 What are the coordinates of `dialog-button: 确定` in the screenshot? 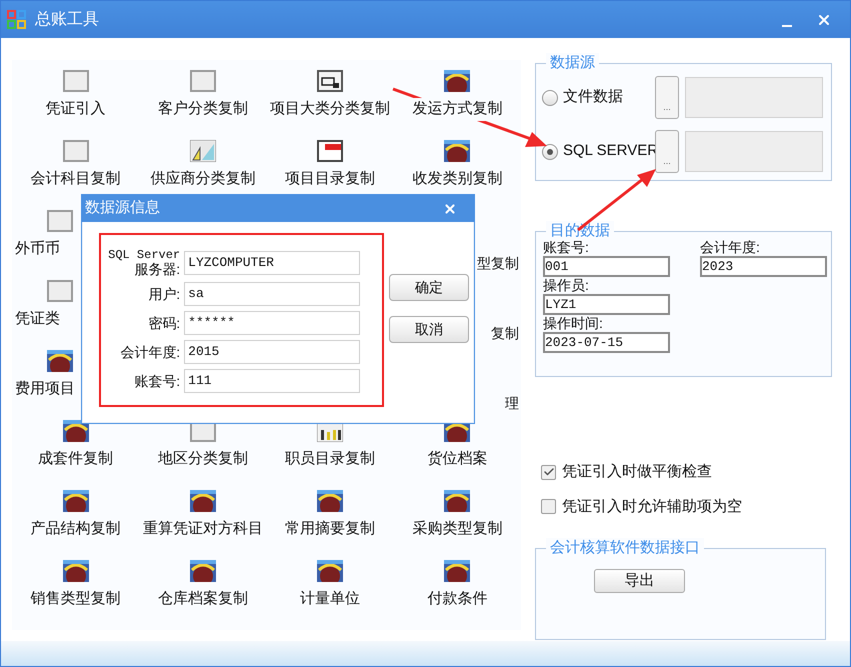 It's located at (429, 287).